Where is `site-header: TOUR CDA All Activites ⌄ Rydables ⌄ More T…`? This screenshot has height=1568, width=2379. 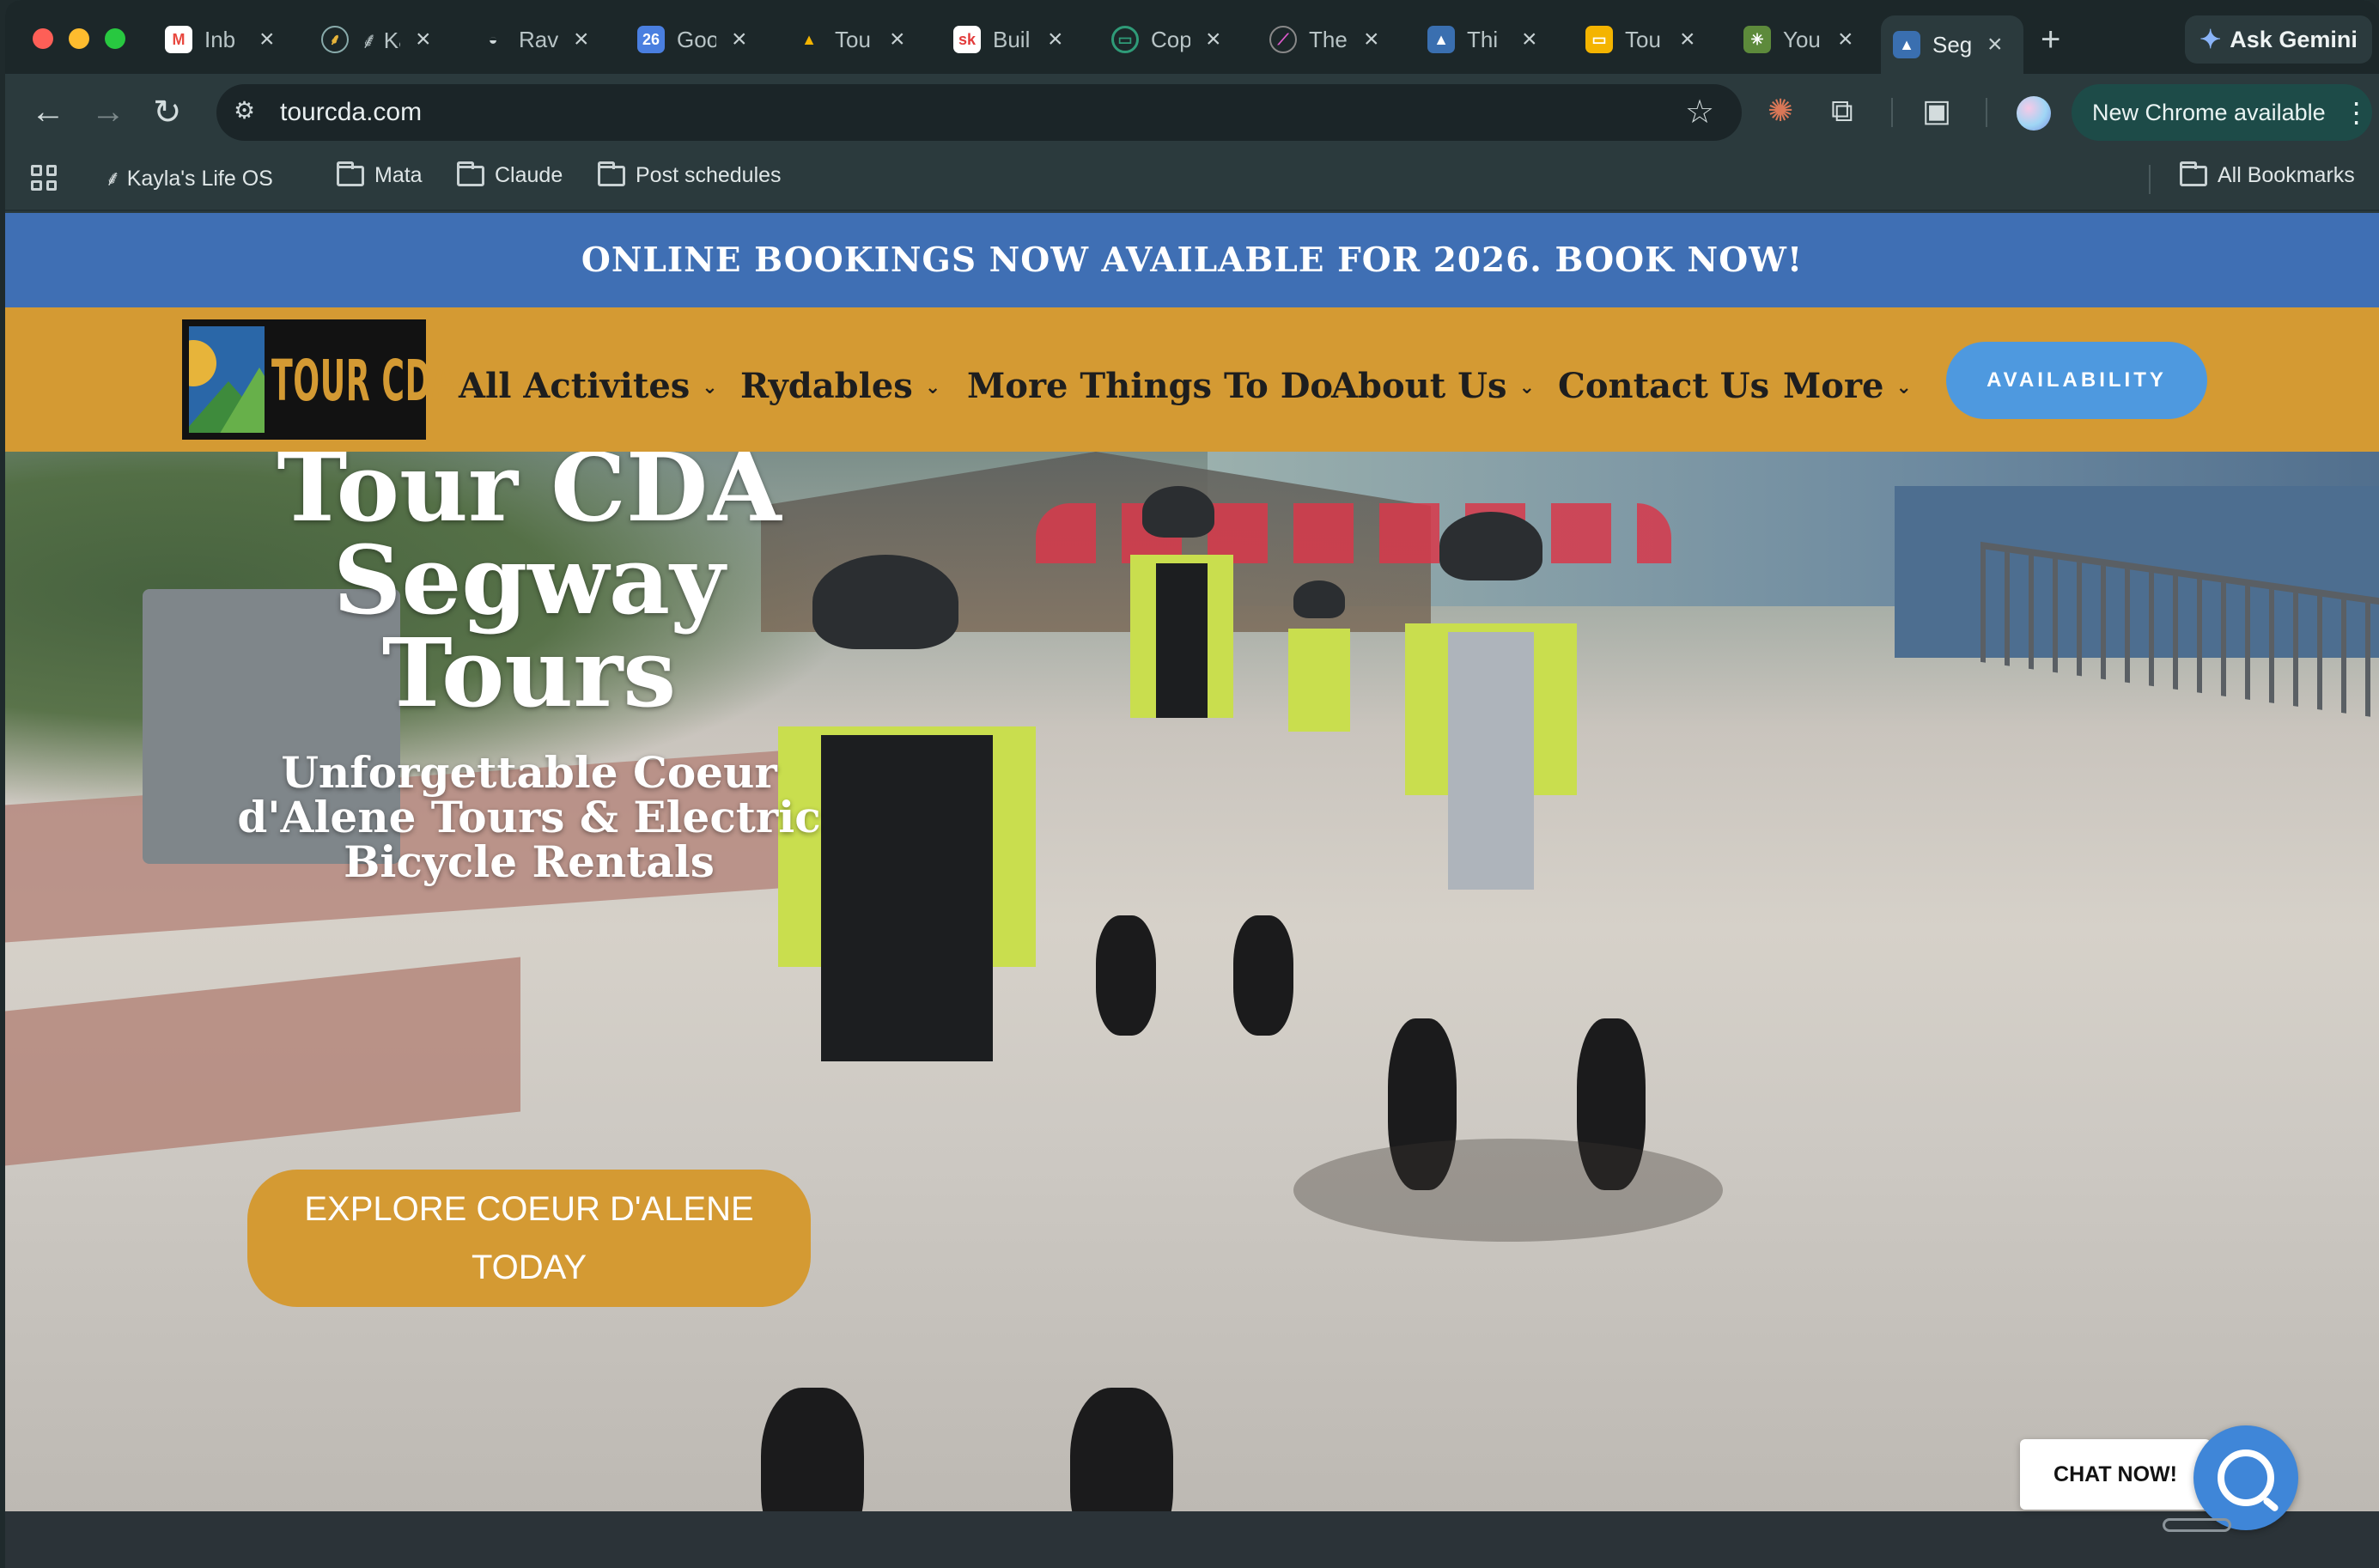
site-header: TOUR CDA All Activites ⌄ Rydables ⌄ More T… is located at coordinates (1192, 379).